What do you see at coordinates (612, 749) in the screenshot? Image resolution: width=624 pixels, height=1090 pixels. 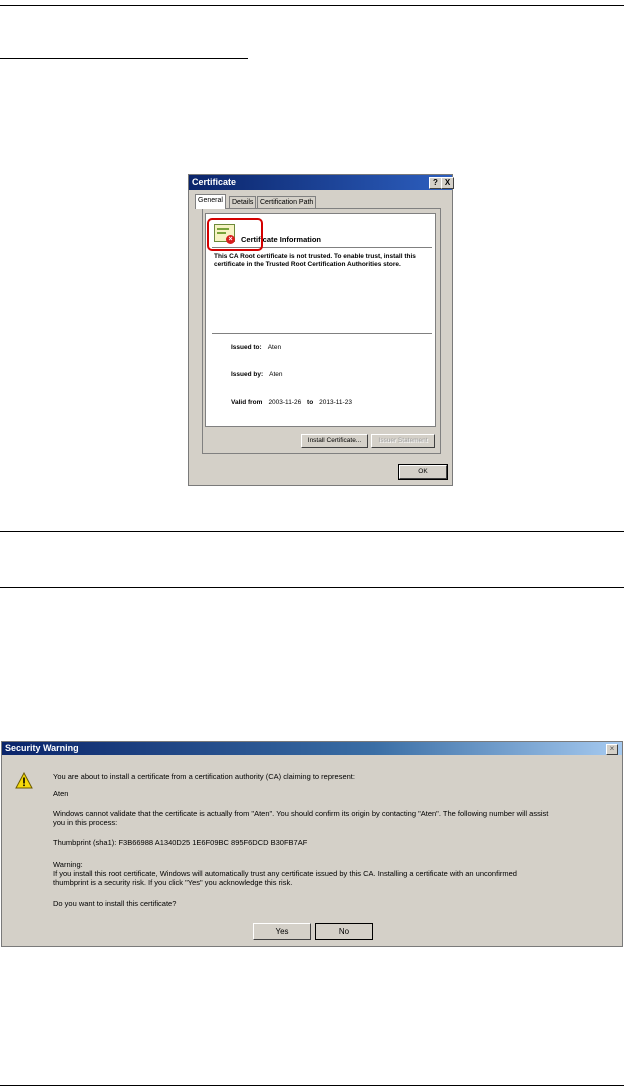 I see `close-button: ×` at bounding box center [612, 749].